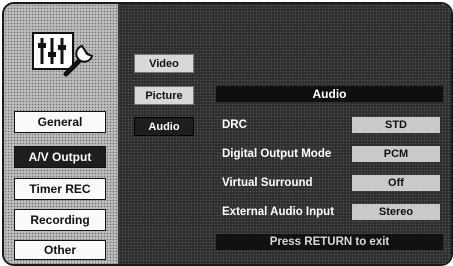  Describe the element at coordinates (164, 126) in the screenshot. I see `submenu-audio-button: Audio` at that location.